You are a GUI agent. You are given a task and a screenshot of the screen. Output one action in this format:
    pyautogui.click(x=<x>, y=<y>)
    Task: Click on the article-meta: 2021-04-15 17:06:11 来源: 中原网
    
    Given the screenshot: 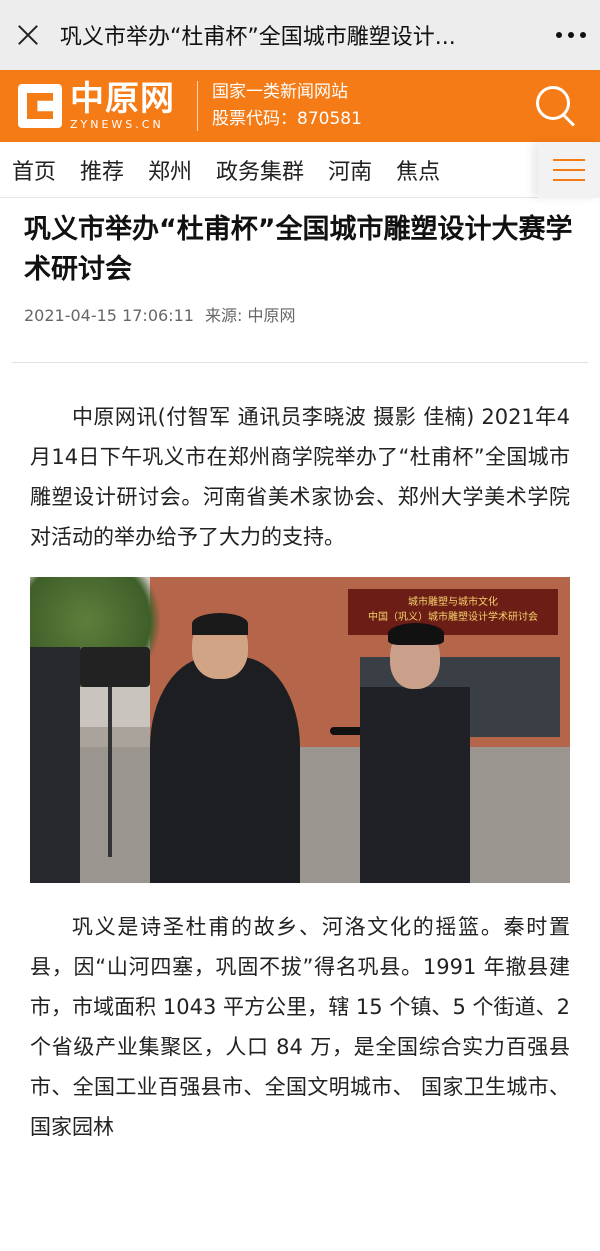 What is the action you would take?
    pyautogui.click(x=300, y=314)
    